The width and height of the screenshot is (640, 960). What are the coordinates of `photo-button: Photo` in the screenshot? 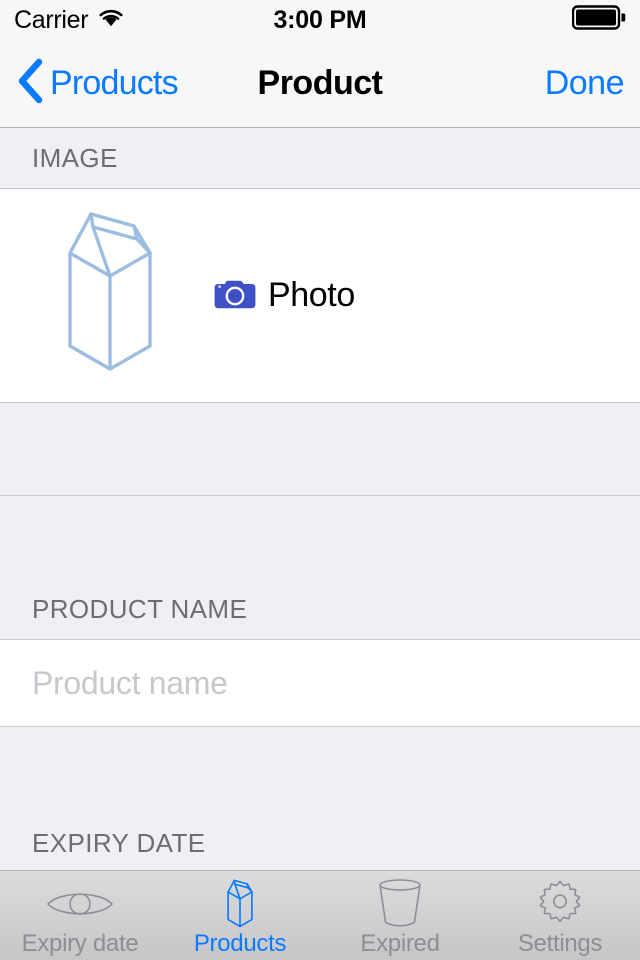 It's located at (284, 295).